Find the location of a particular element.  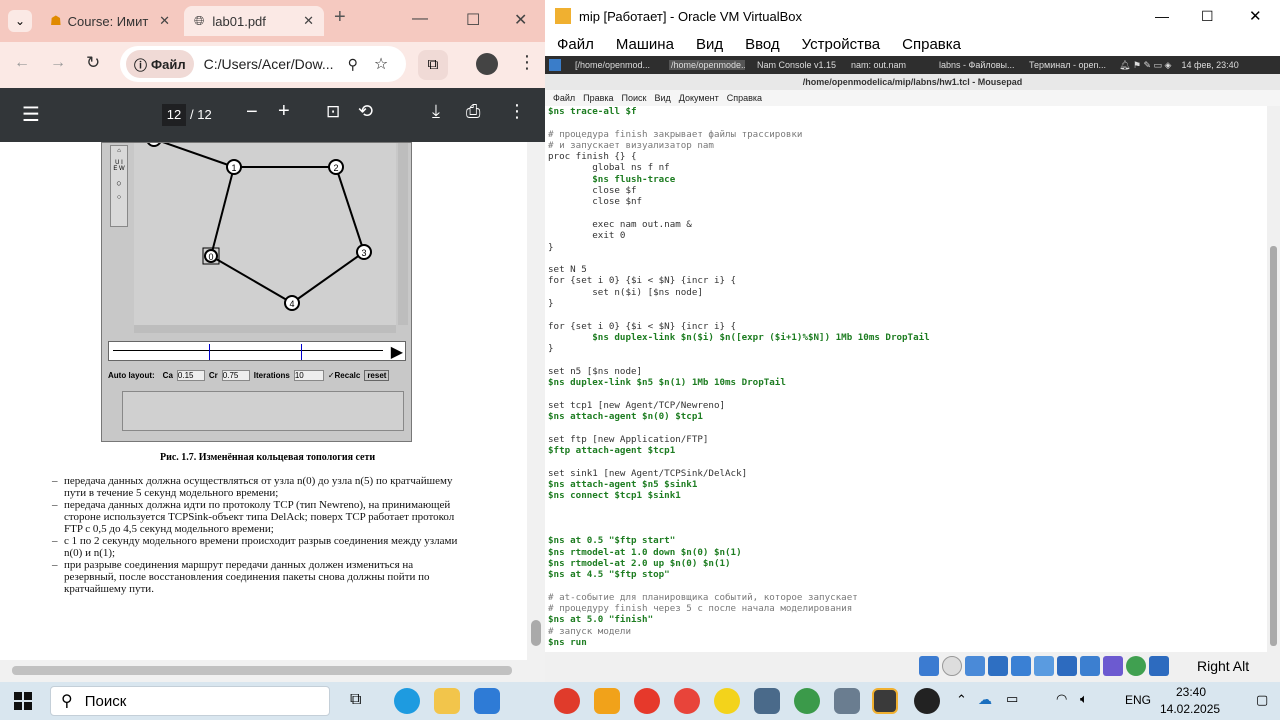

mp-menu-edit: Правка is located at coordinates (598, 98).